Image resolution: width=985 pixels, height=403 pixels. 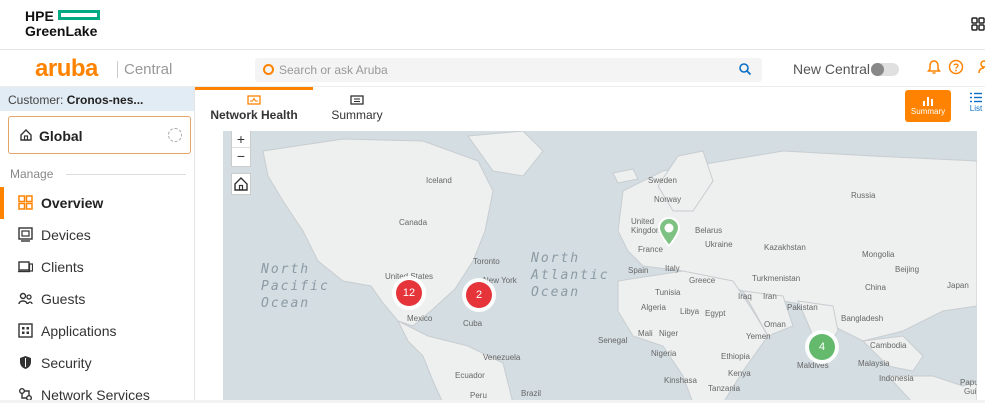 What do you see at coordinates (672, 268) in the screenshot?
I see `map-place-label: Italy` at bounding box center [672, 268].